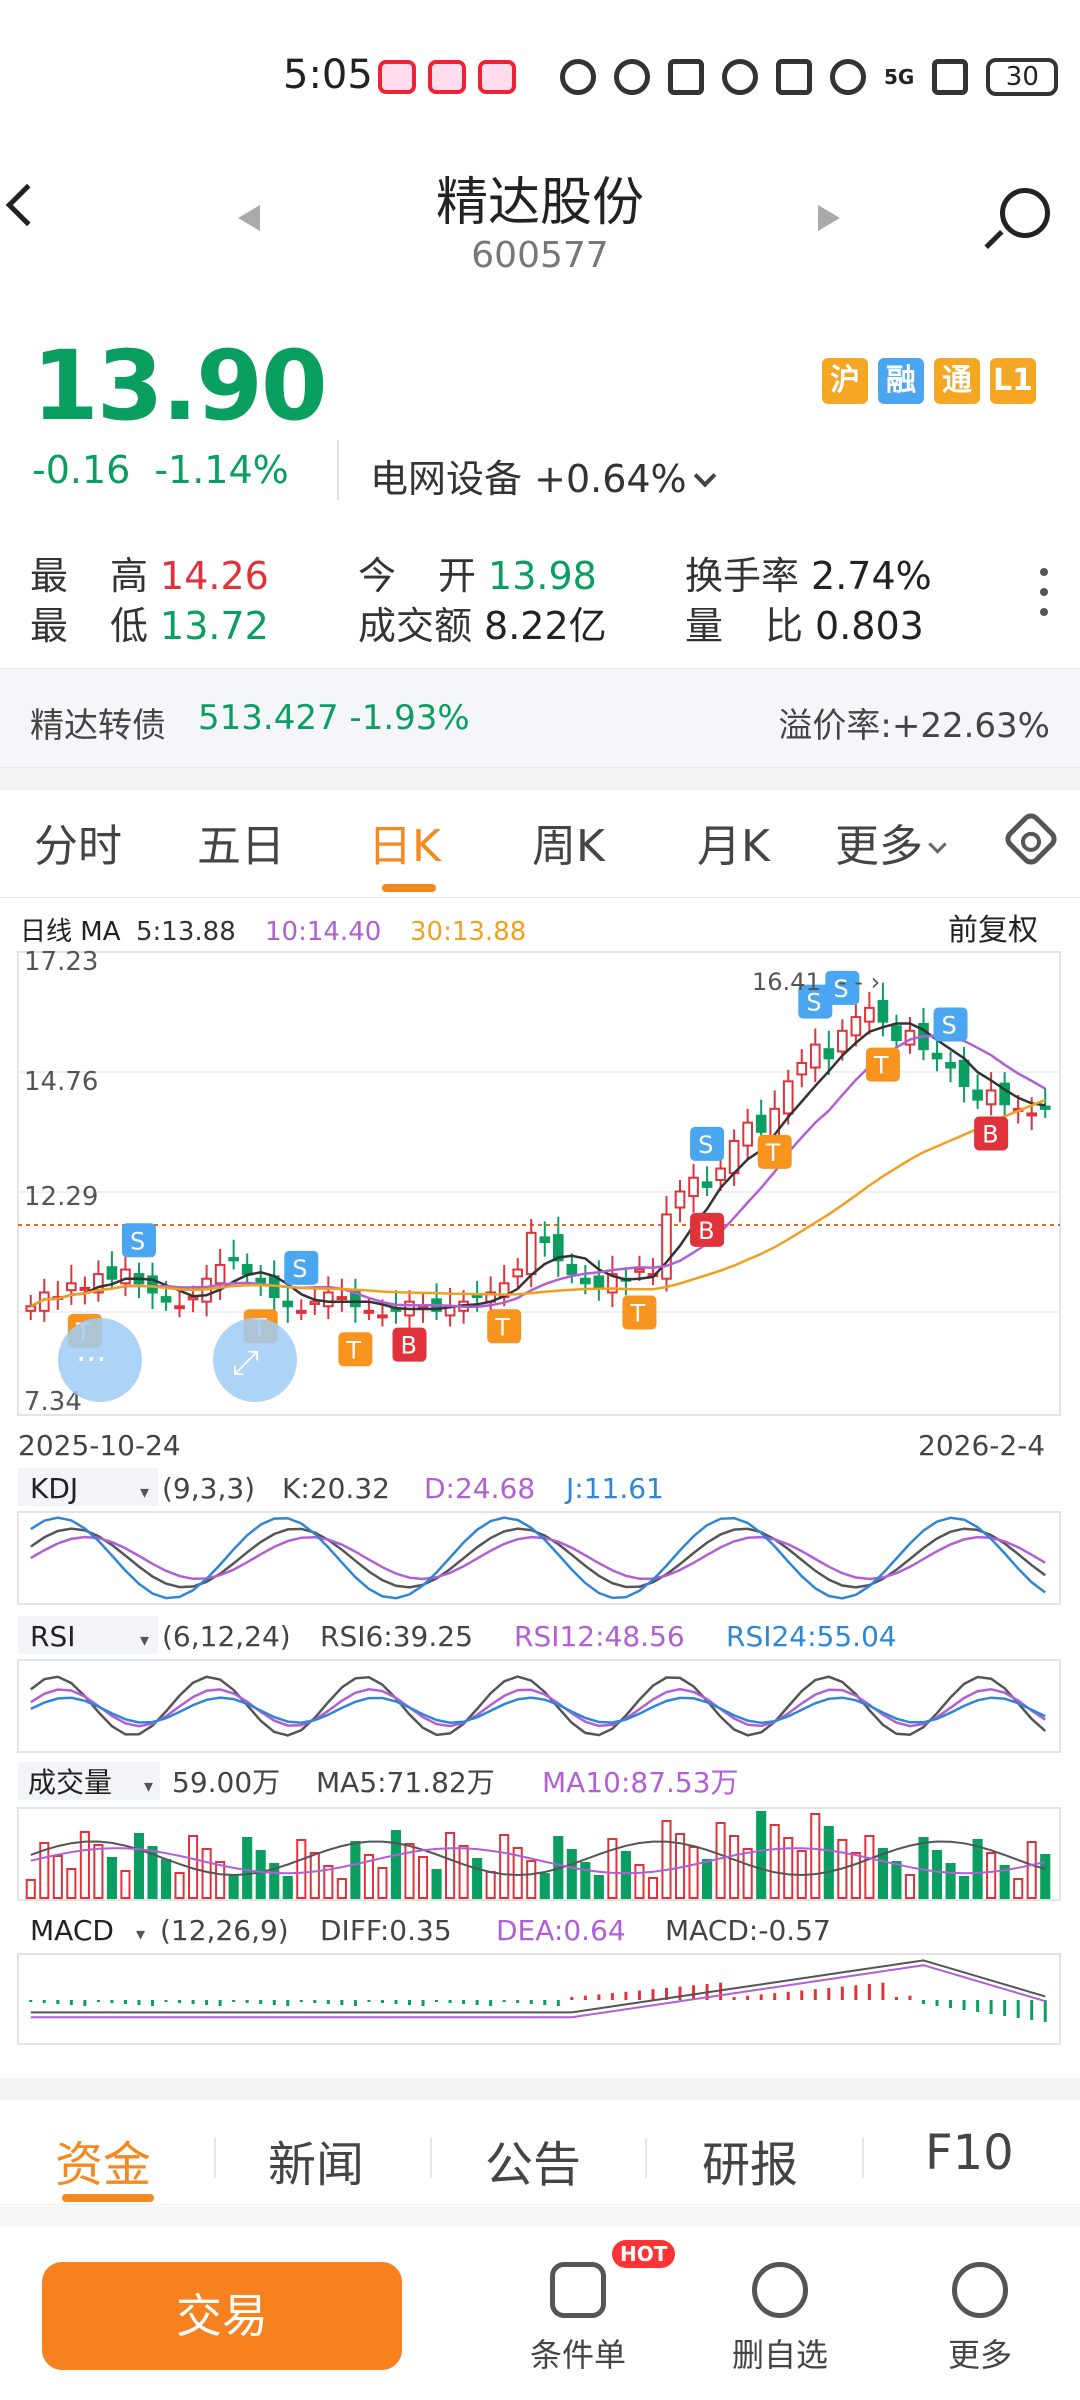 This screenshot has height=2400, width=1080. Describe the element at coordinates (103, 2160) in the screenshot. I see `tab-funds: 资金` at that location.